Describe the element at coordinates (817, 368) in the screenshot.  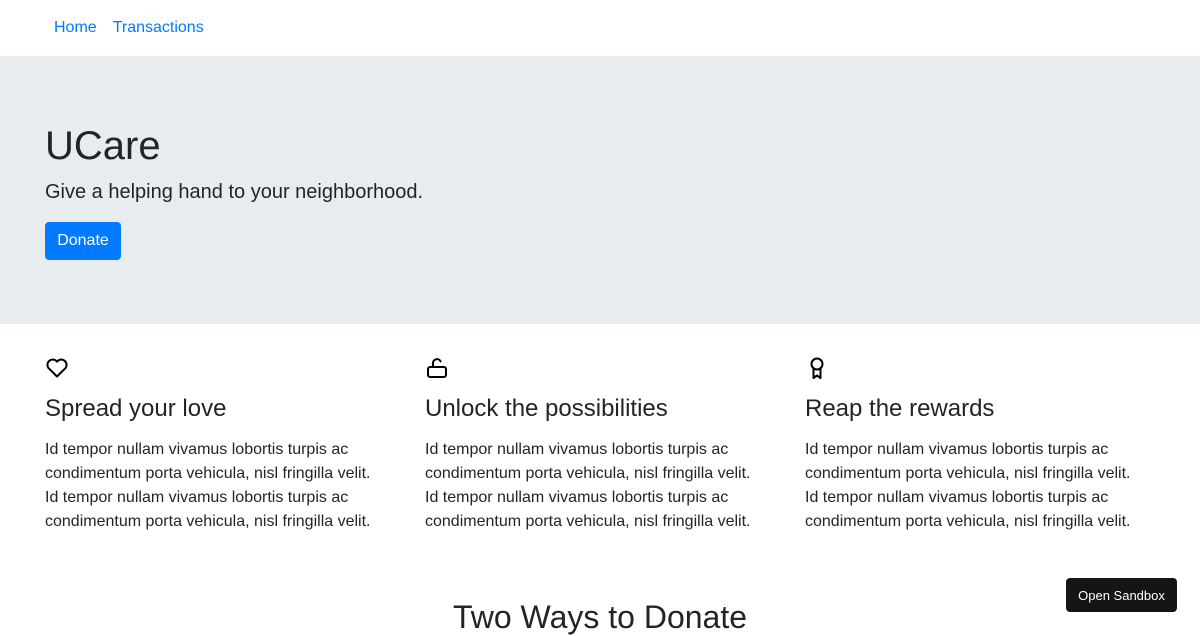
I see `award-icon` at that location.